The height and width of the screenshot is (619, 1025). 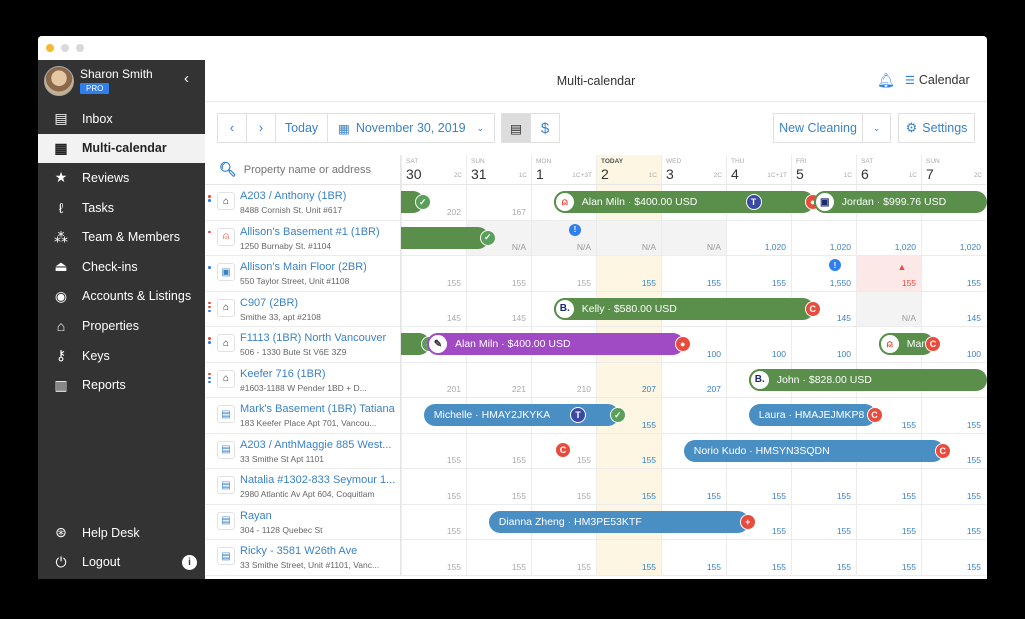 What do you see at coordinates (693, 170) in the screenshot?
I see `day-header: WED 3 2C` at bounding box center [693, 170].